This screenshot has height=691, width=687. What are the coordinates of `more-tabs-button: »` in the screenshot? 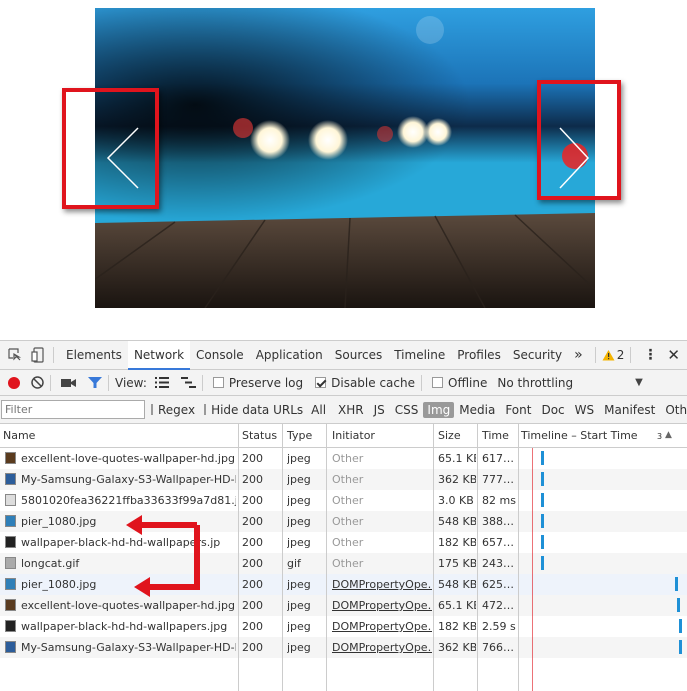 It's located at (578, 355).